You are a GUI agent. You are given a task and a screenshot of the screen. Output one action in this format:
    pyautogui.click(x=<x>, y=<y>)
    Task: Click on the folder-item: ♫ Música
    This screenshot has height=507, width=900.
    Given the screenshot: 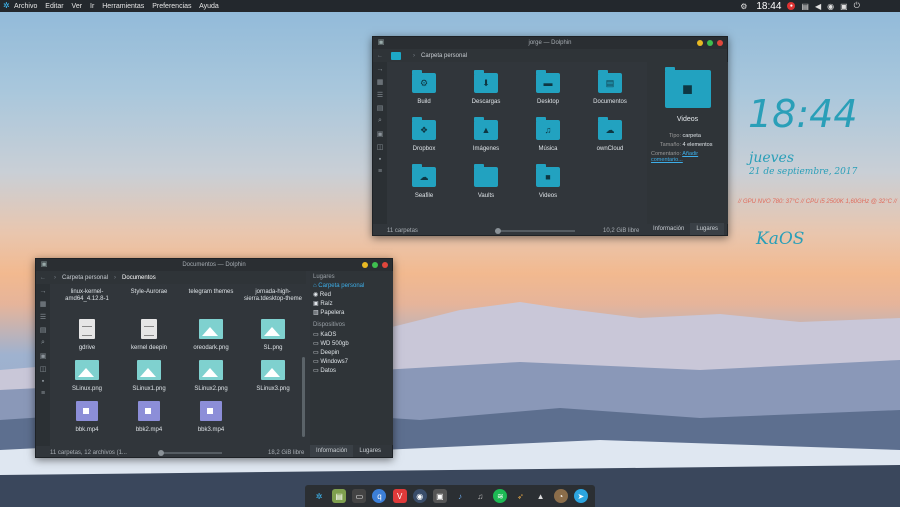 What is the action you would take?
    pyautogui.click(x=548, y=135)
    